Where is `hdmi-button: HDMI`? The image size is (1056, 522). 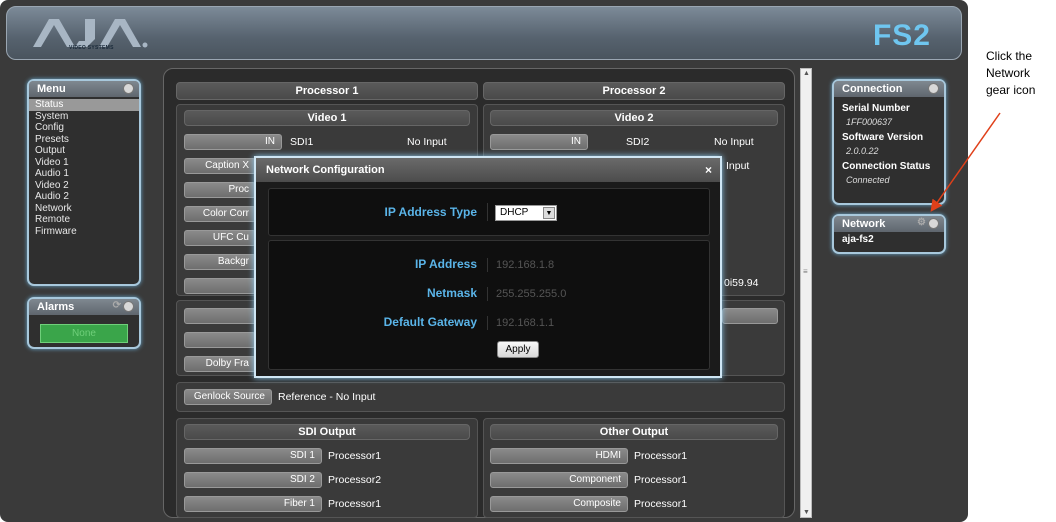 hdmi-button: HDMI is located at coordinates (559, 456).